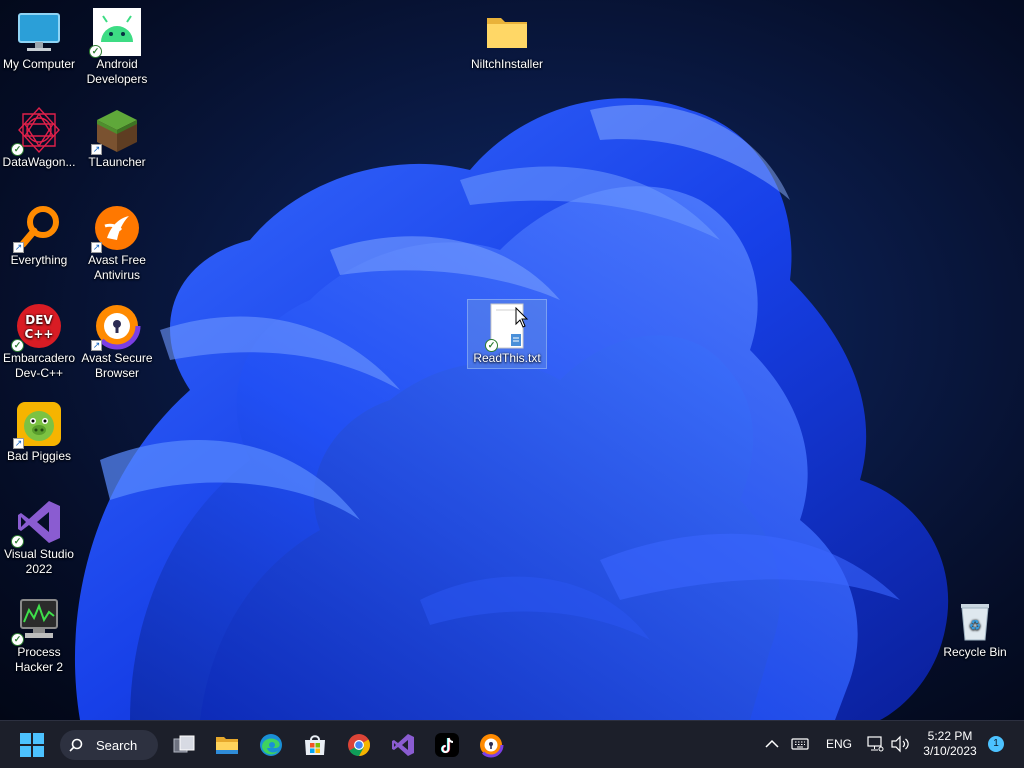  I want to click on mouse-cursor-icon, so click(522, 317).